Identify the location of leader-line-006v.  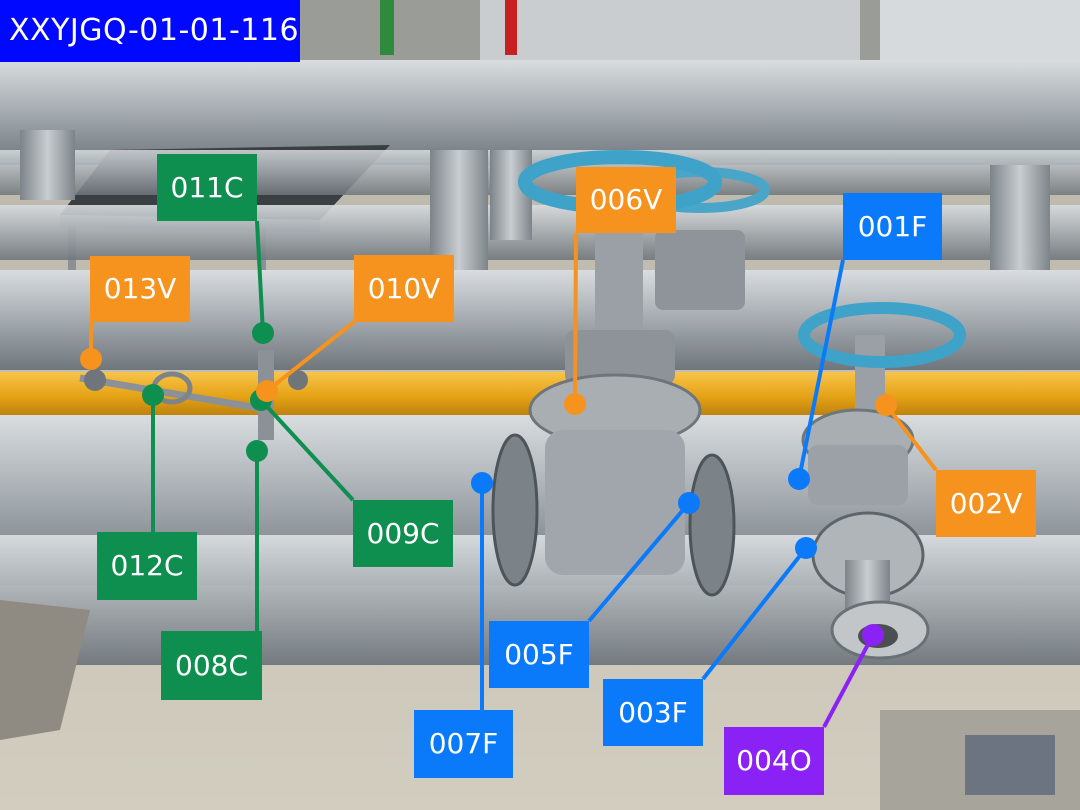
(575, 318).